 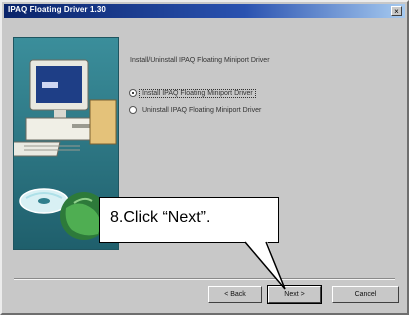 What do you see at coordinates (265, 265) in the screenshot?
I see `callout-pointer` at bounding box center [265, 265].